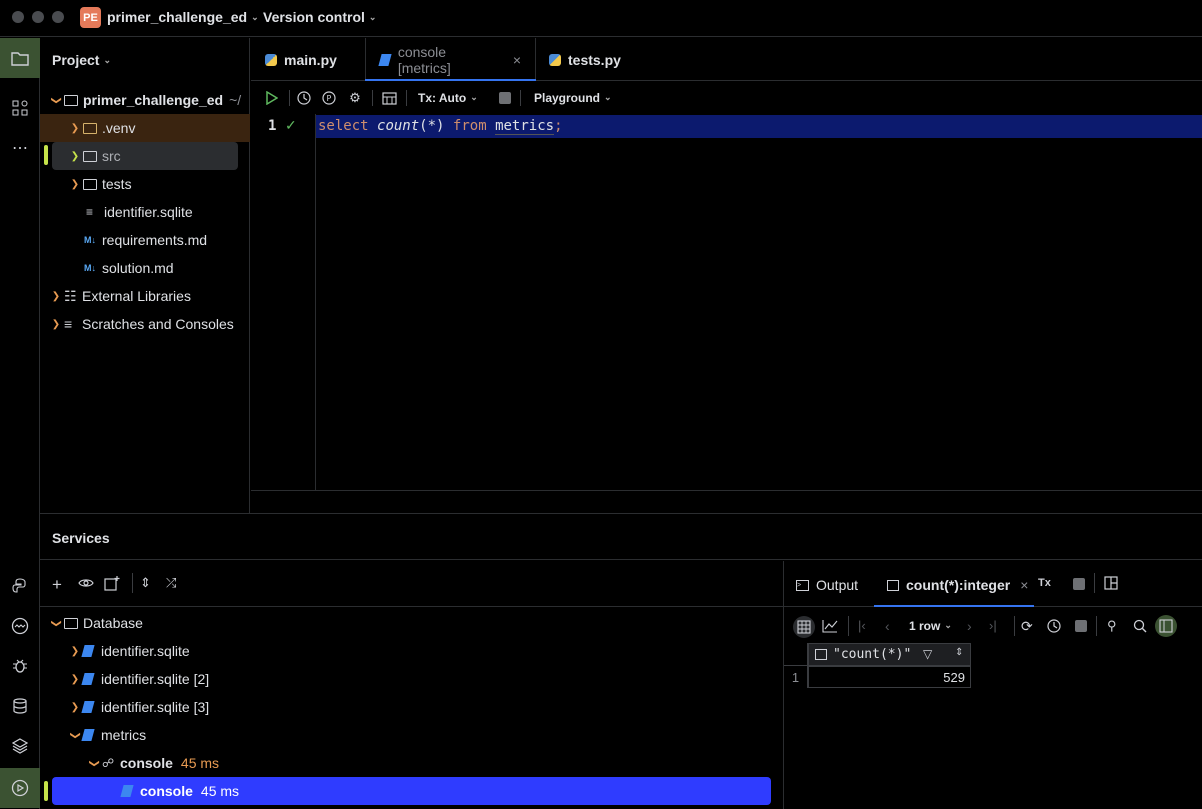 The height and width of the screenshot is (809, 1202). Describe the element at coordinates (145, 583) in the screenshot. I see `expand-all-icon: ⇕` at that location.